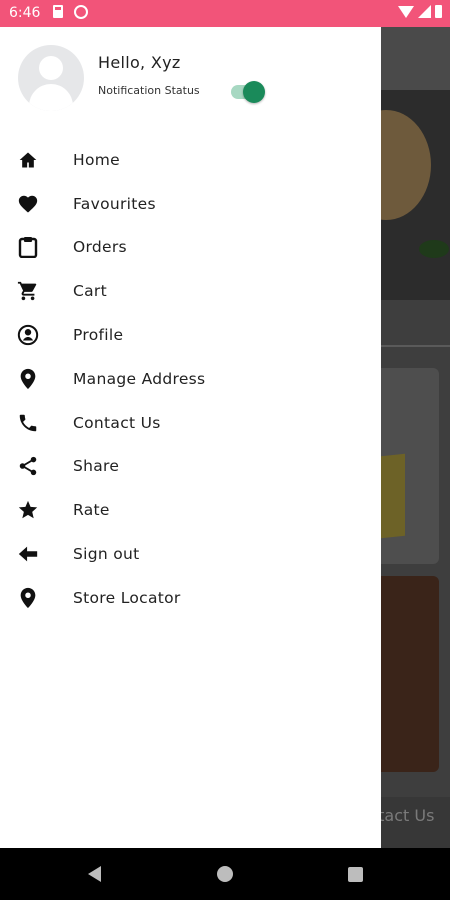  What do you see at coordinates (139, 62) in the screenshot?
I see `user-greeting: Hello, Xyz` at bounding box center [139, 62].